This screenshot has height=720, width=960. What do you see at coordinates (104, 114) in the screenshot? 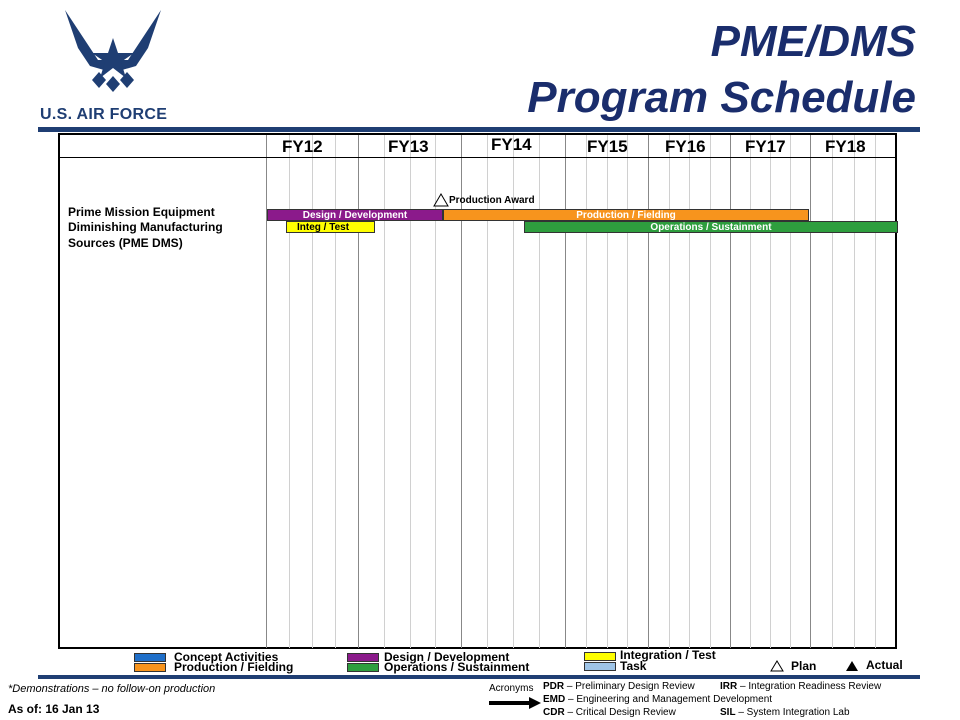
I see `logo-text: U.S. AIR FORCE` at bounding box center [104, 114].